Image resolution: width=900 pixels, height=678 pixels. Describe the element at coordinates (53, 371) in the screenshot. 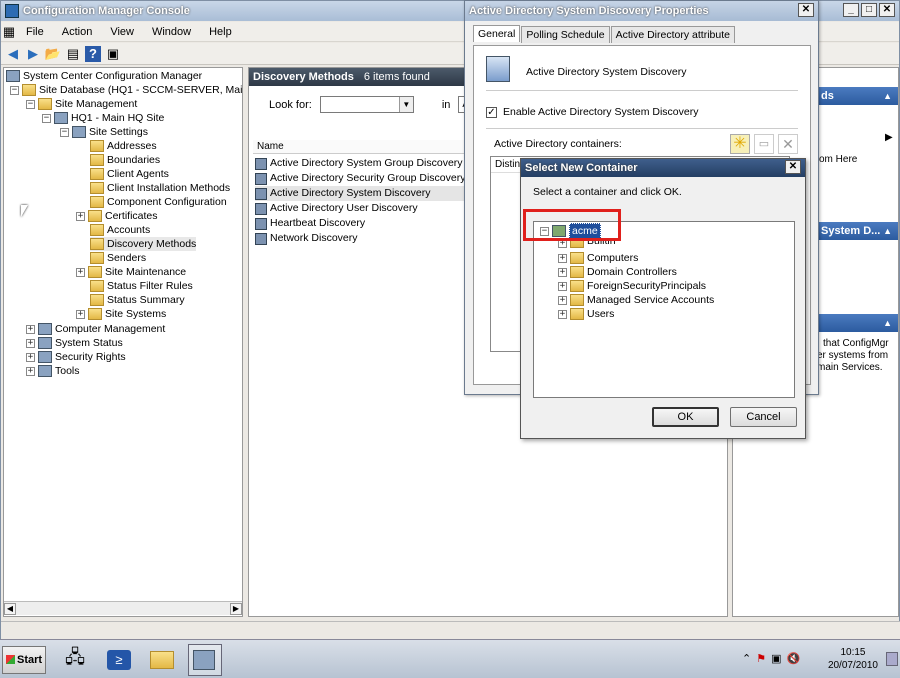

I see `tree-node-tools: + Tools` at that location.